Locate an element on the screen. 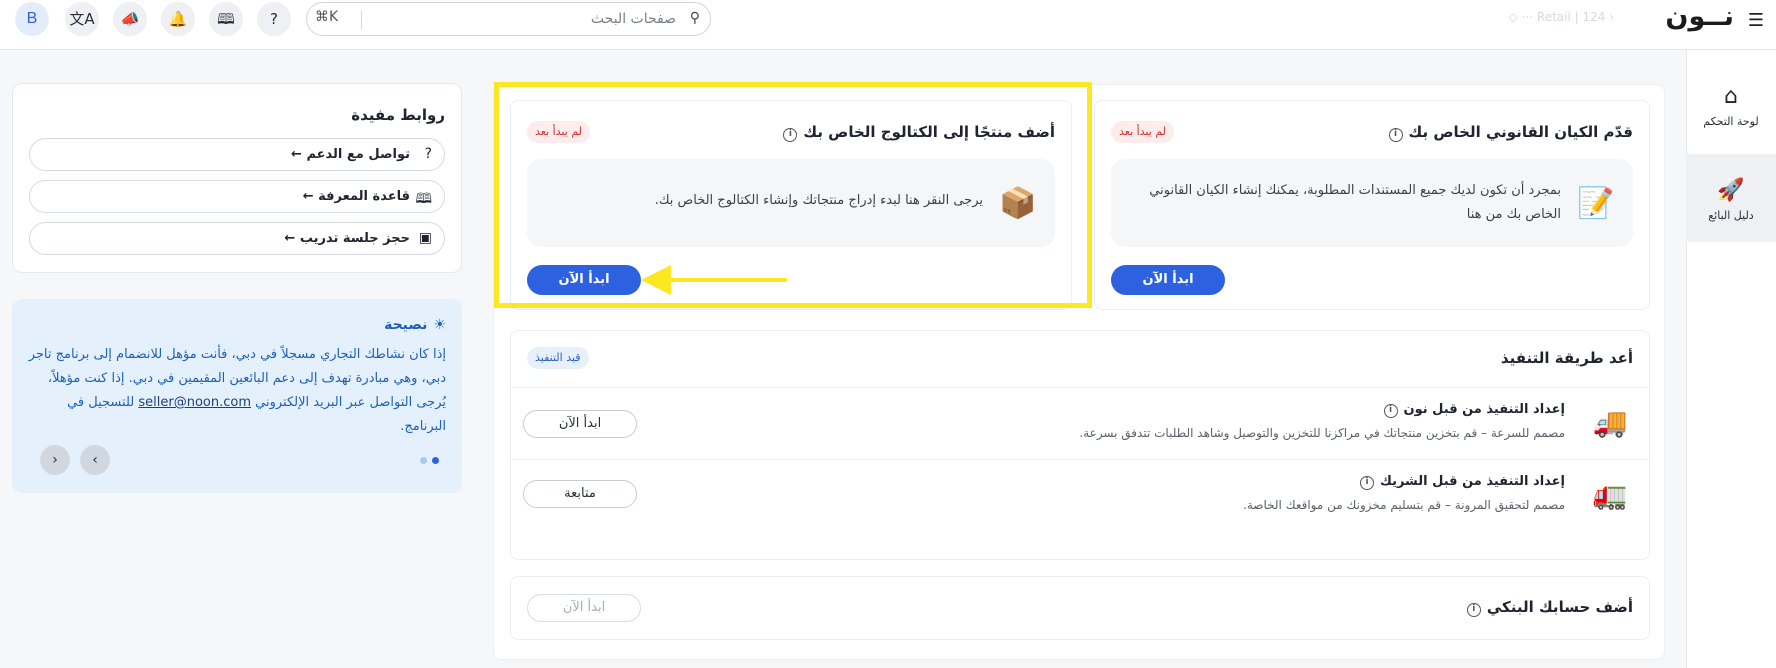  chevron-right-icon: › is located at coordinates (95, 460).